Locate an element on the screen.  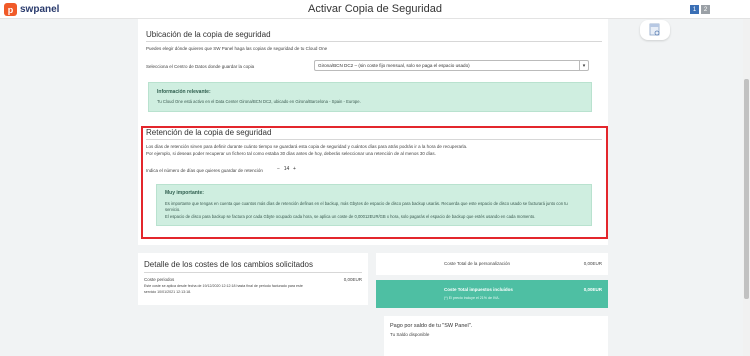
info-alert-title: Información relevante: is located at coordinates (184, 92).